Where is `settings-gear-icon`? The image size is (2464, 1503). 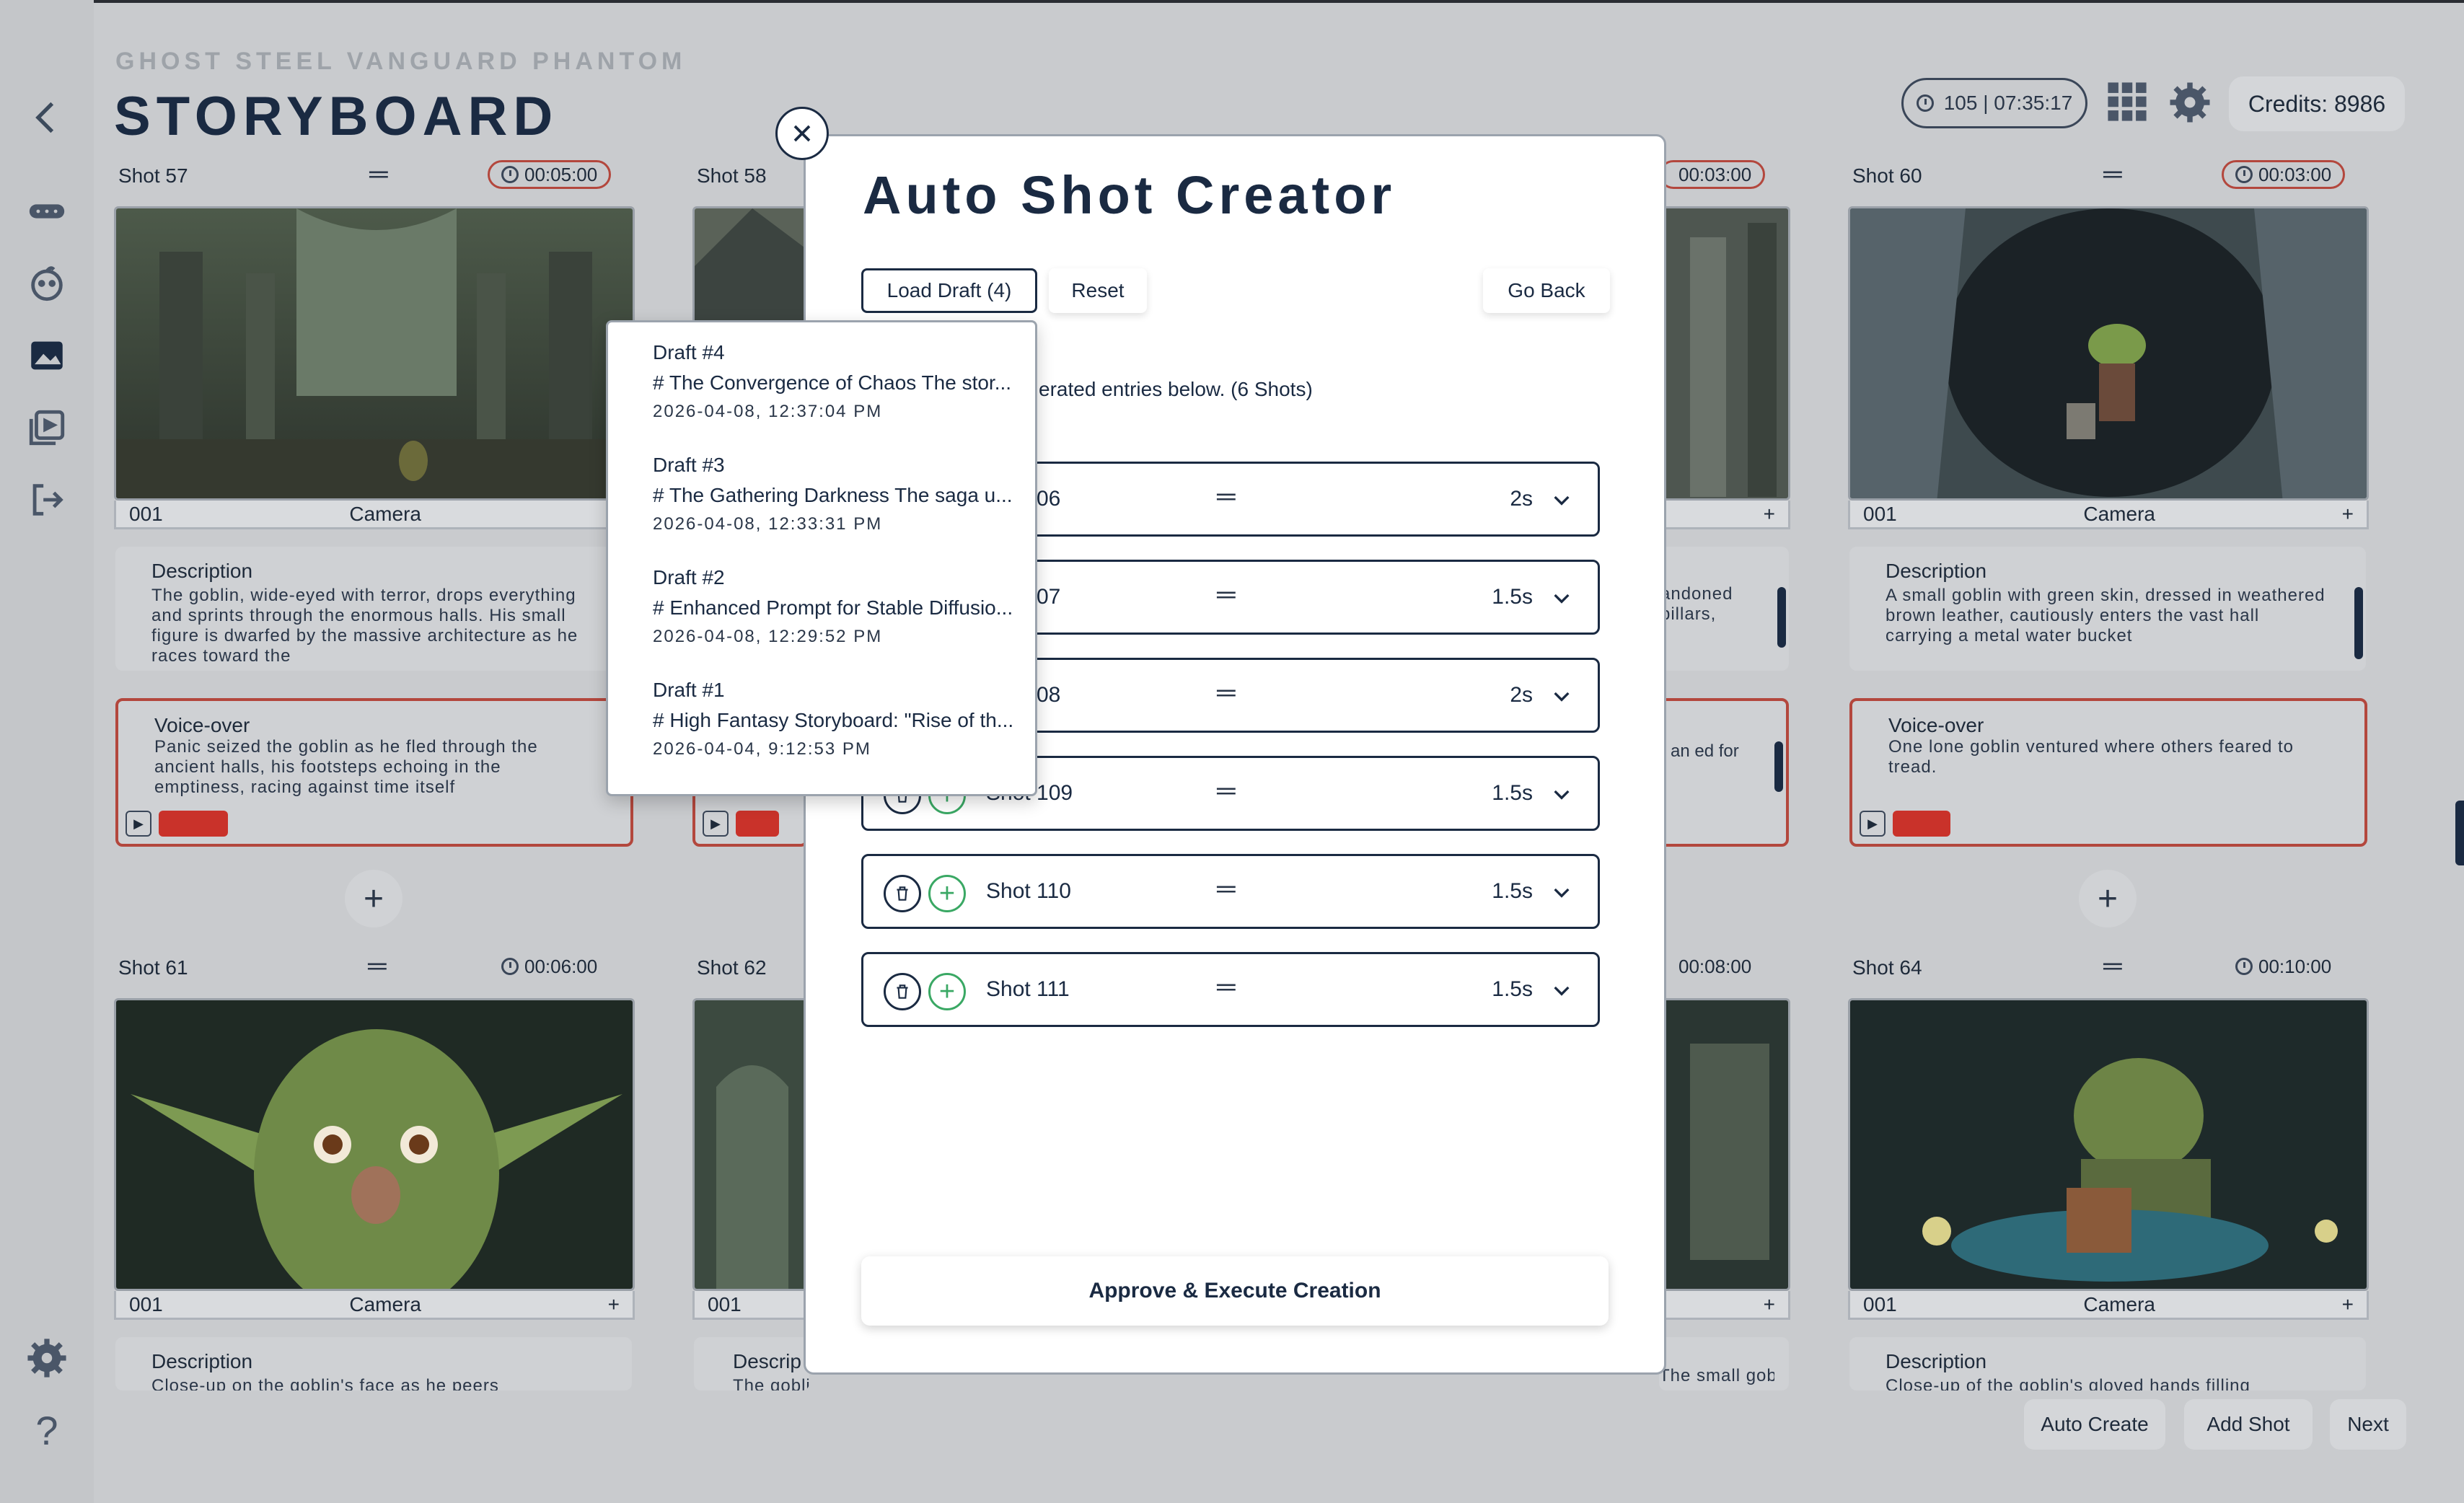
settings-gear-icon is located at coordinates (47, 1358).